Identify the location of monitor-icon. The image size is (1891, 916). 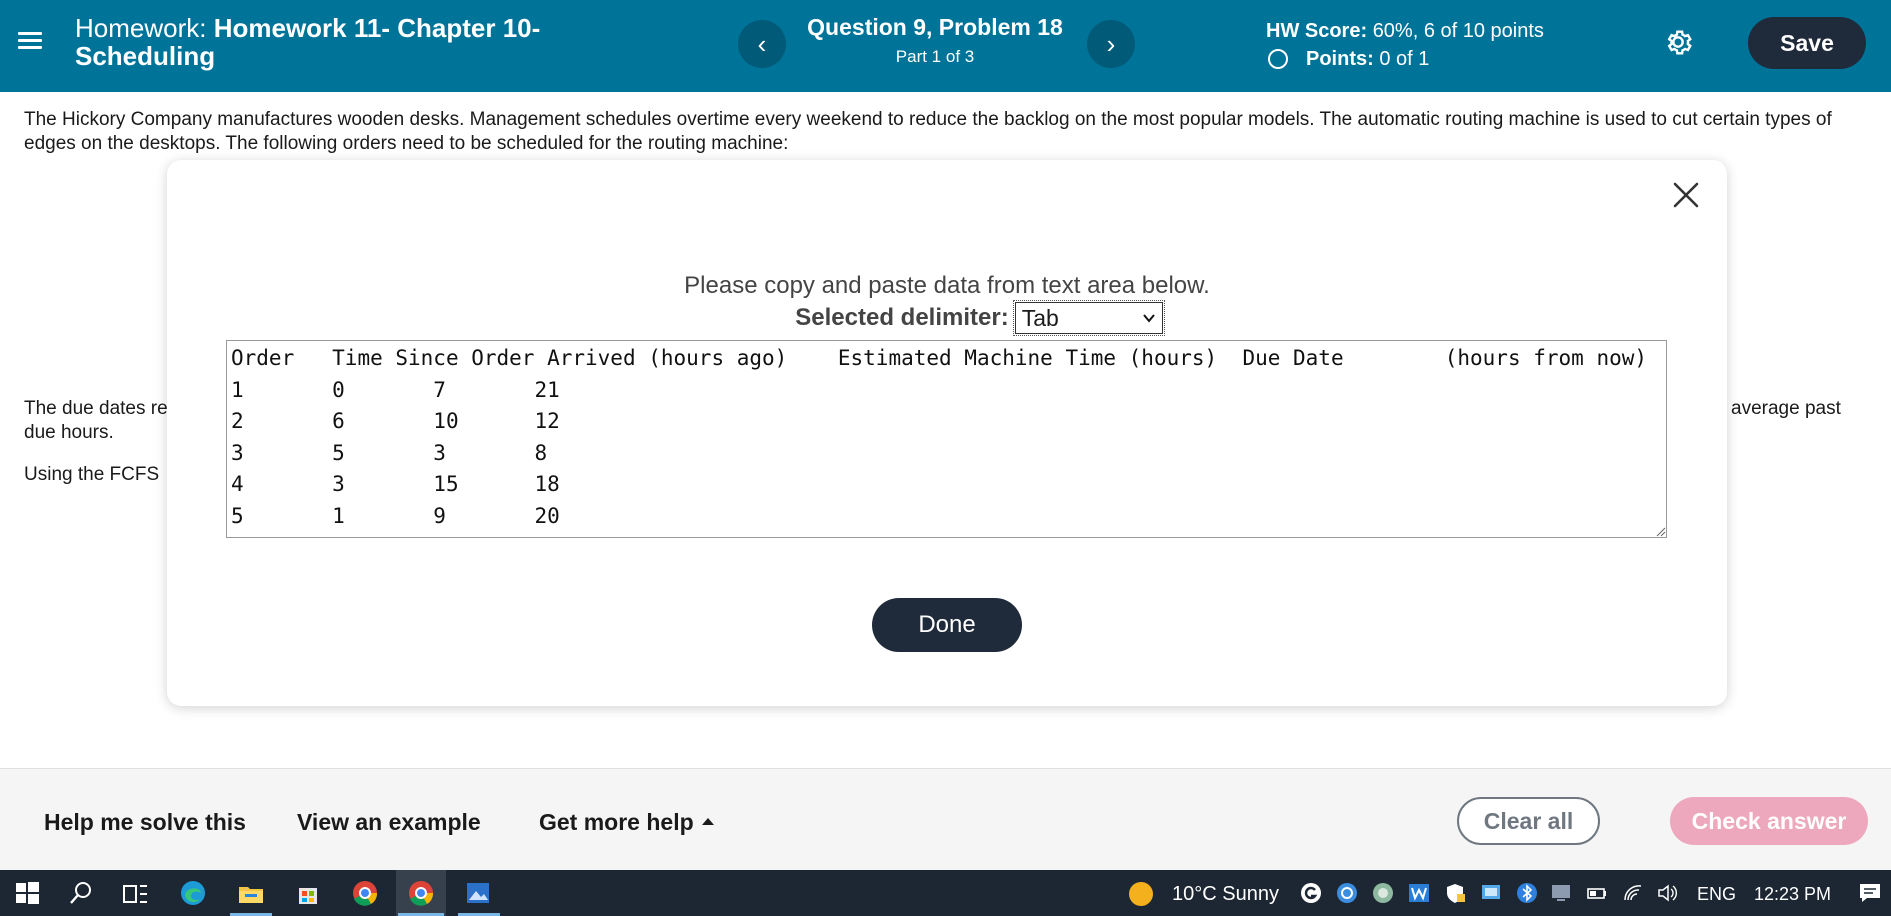
(1561, 893).